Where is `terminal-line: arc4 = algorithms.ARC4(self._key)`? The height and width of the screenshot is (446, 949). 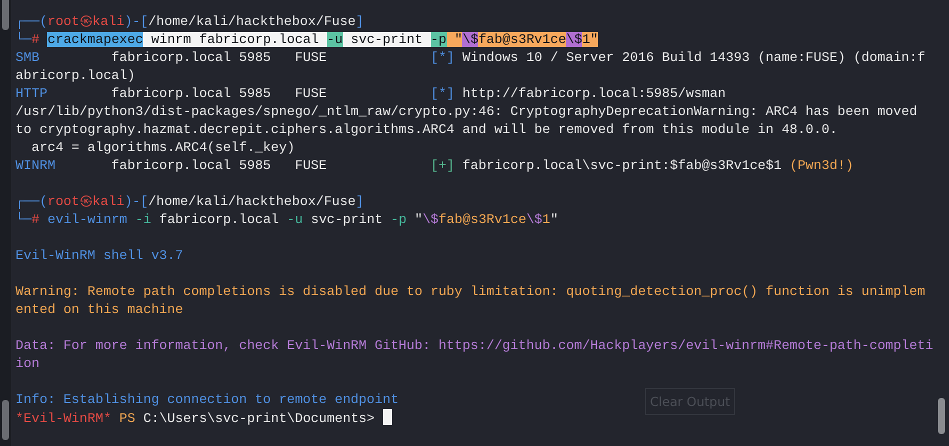
terminal-line: arc4 = algorithms.ARC4(self._key) is located at coordinates (162, 147).